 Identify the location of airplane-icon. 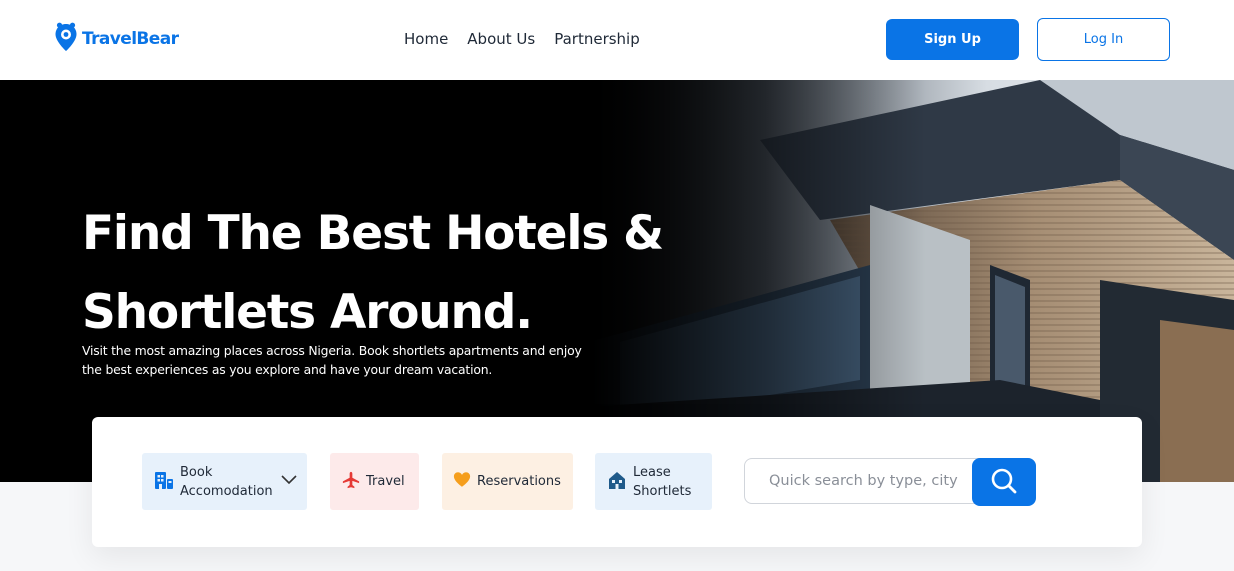
(351, 482).